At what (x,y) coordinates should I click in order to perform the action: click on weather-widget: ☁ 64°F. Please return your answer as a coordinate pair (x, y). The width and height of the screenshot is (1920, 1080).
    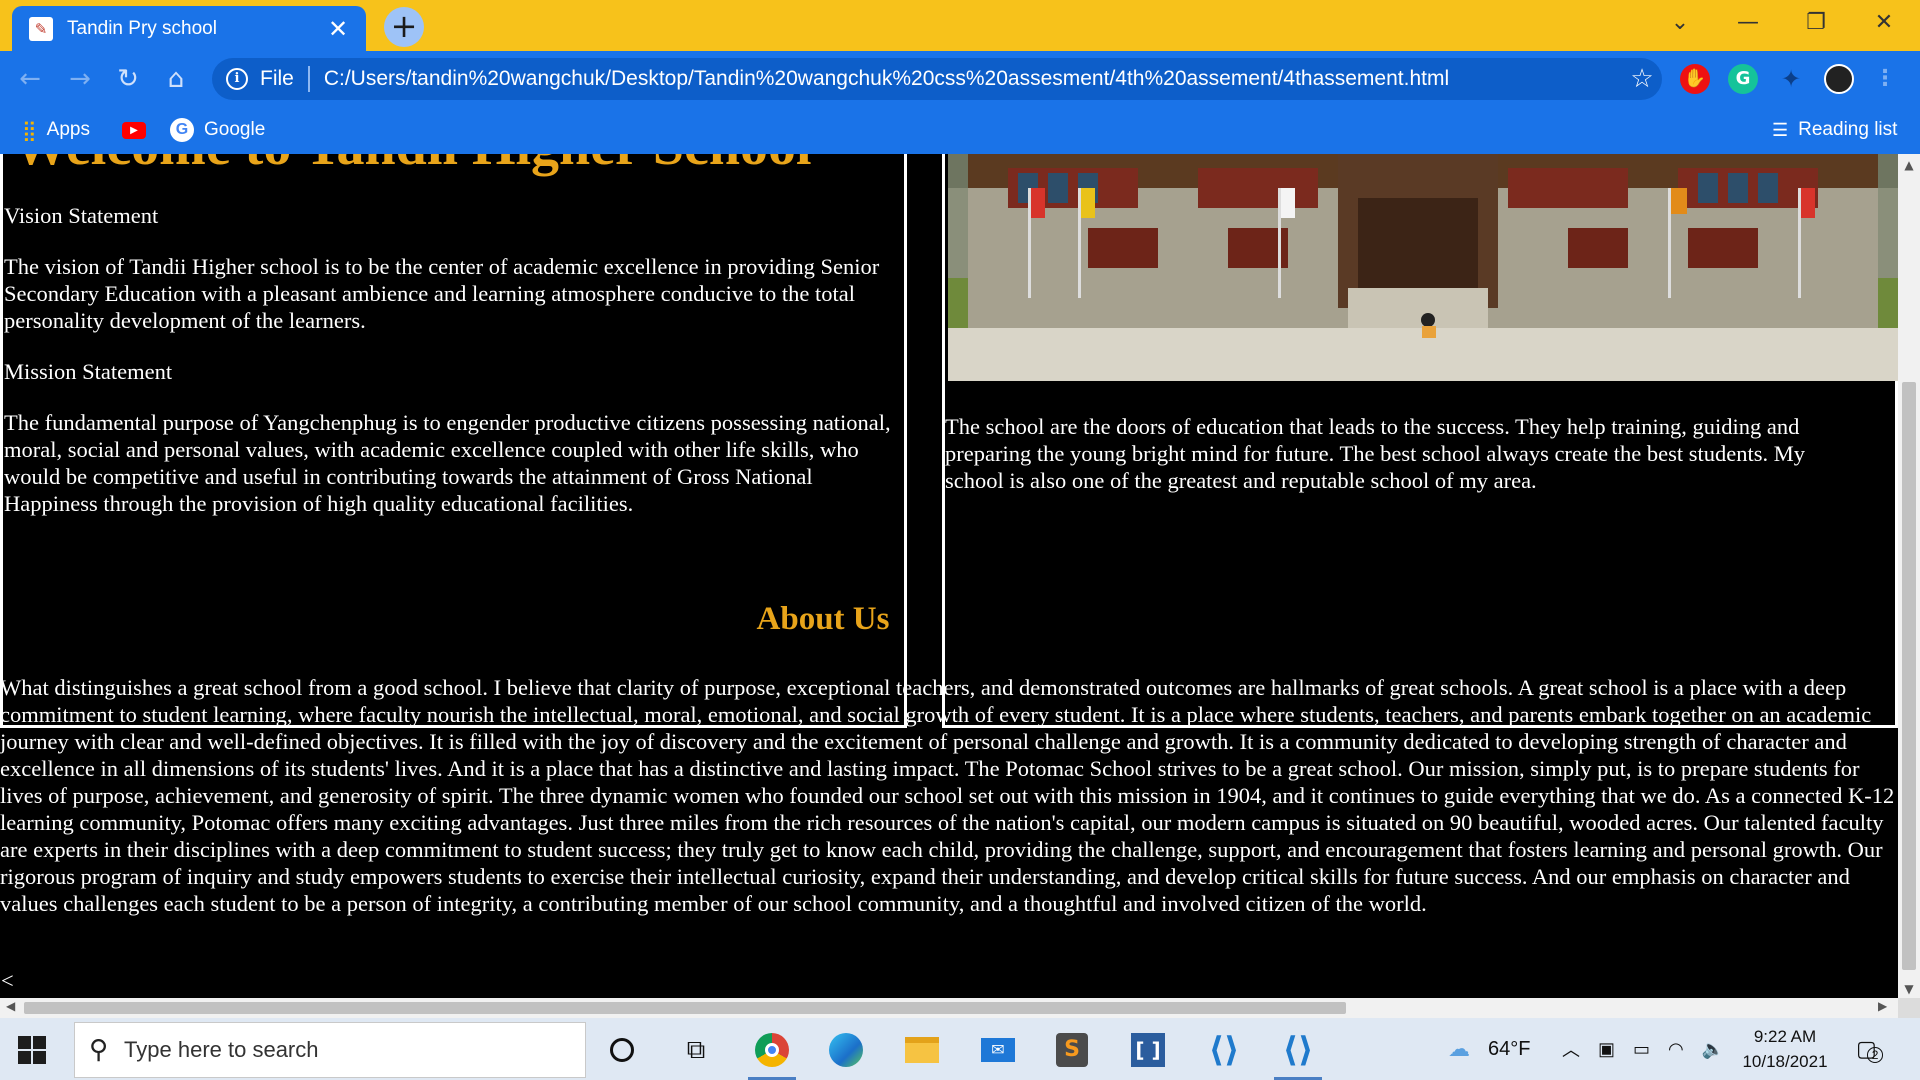
    Looking at the image, I should click on (1489, 1049).